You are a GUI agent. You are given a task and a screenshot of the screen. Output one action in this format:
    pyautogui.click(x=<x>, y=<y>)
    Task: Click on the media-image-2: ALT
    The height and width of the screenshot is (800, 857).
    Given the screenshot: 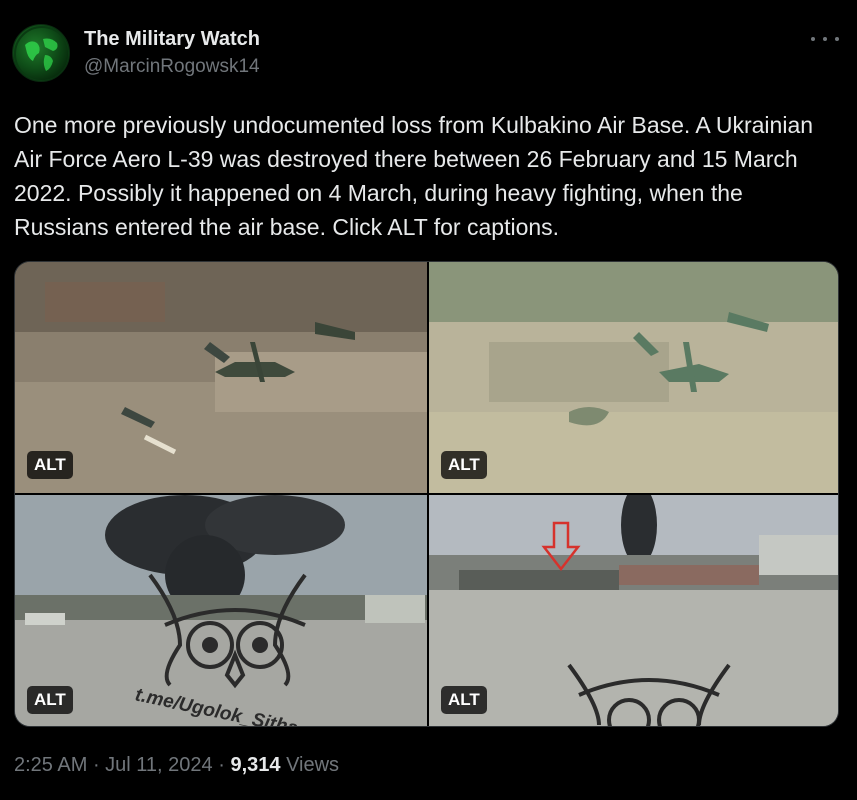 What is the action you would take?
    pyautogui.click(x=633, y=377)
    